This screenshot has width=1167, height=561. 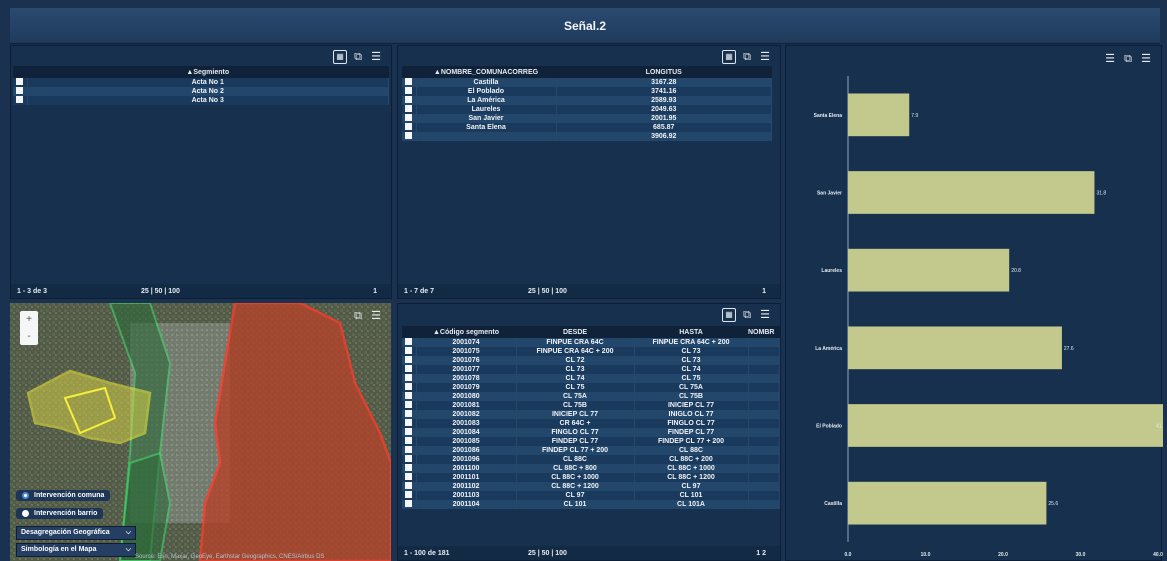 I want to click on zoom-in-button: +, so click(x=29, y=319).